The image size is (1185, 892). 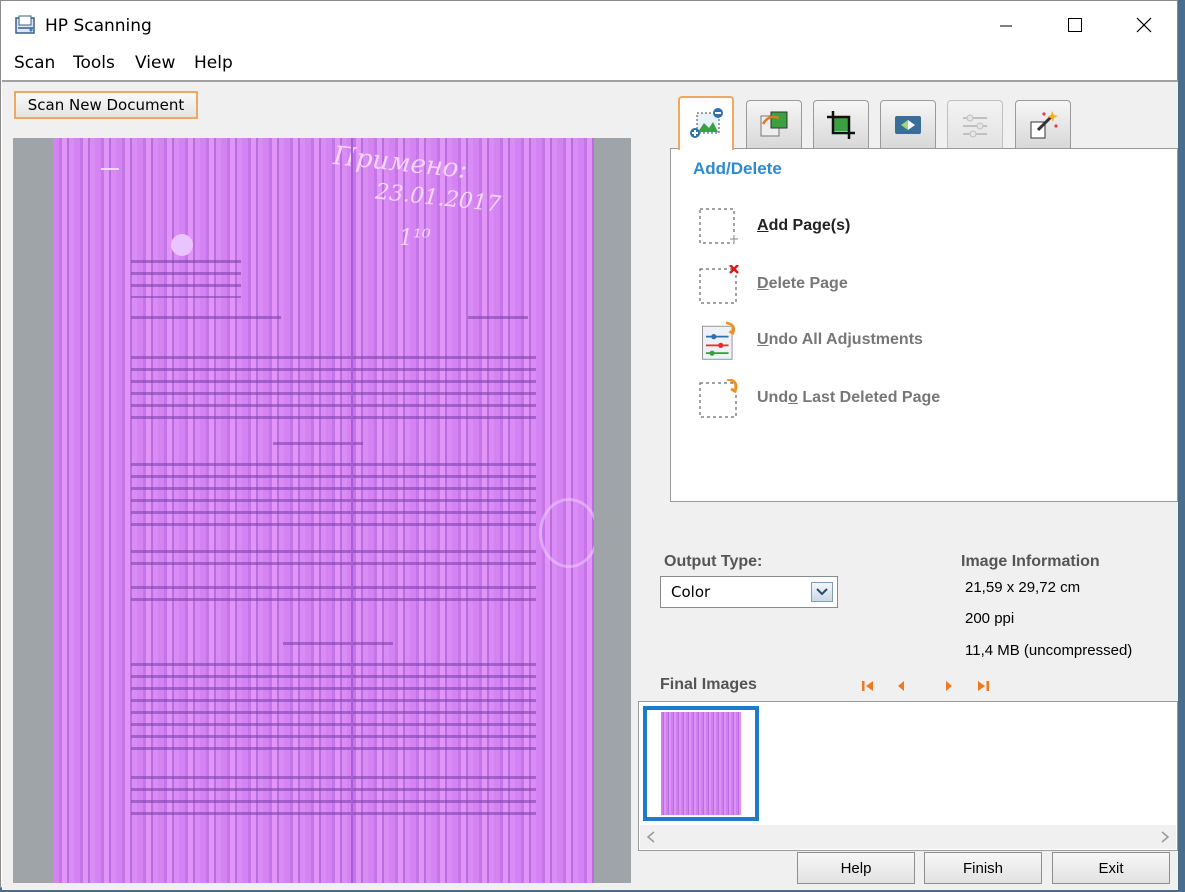 What do you see at coordinates (737, 168) in the screenshot?
I see `panel-title: Add/Delete` at bounding box center [737, 168].